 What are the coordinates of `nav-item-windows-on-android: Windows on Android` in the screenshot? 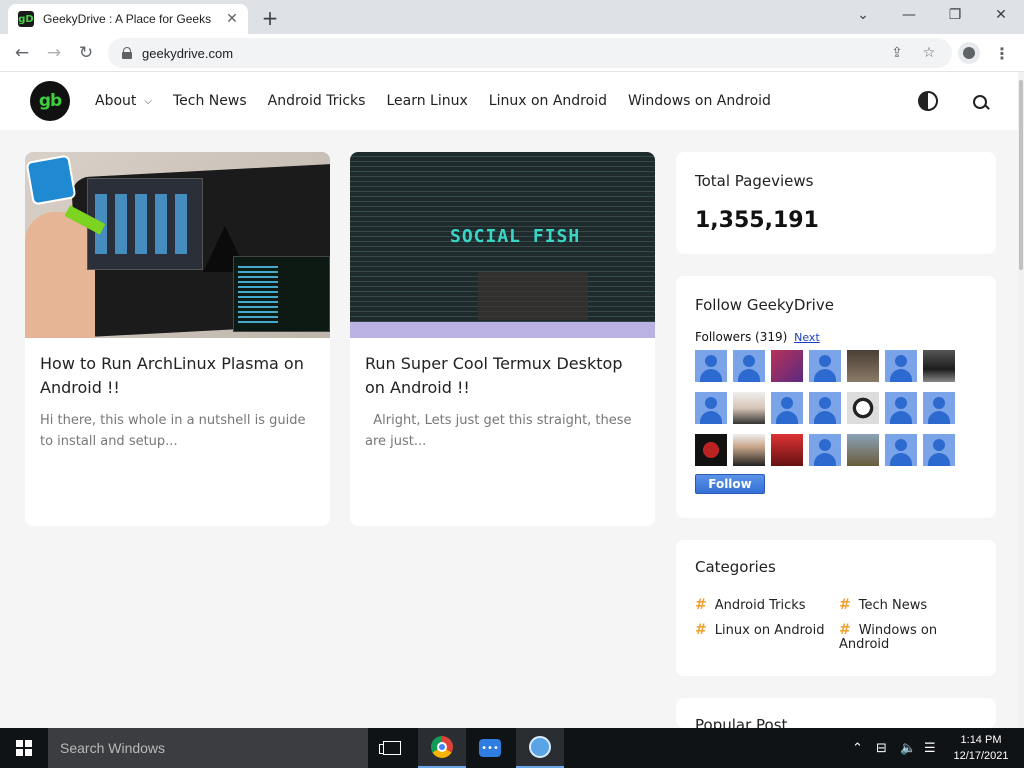 It's located at (699, 101).